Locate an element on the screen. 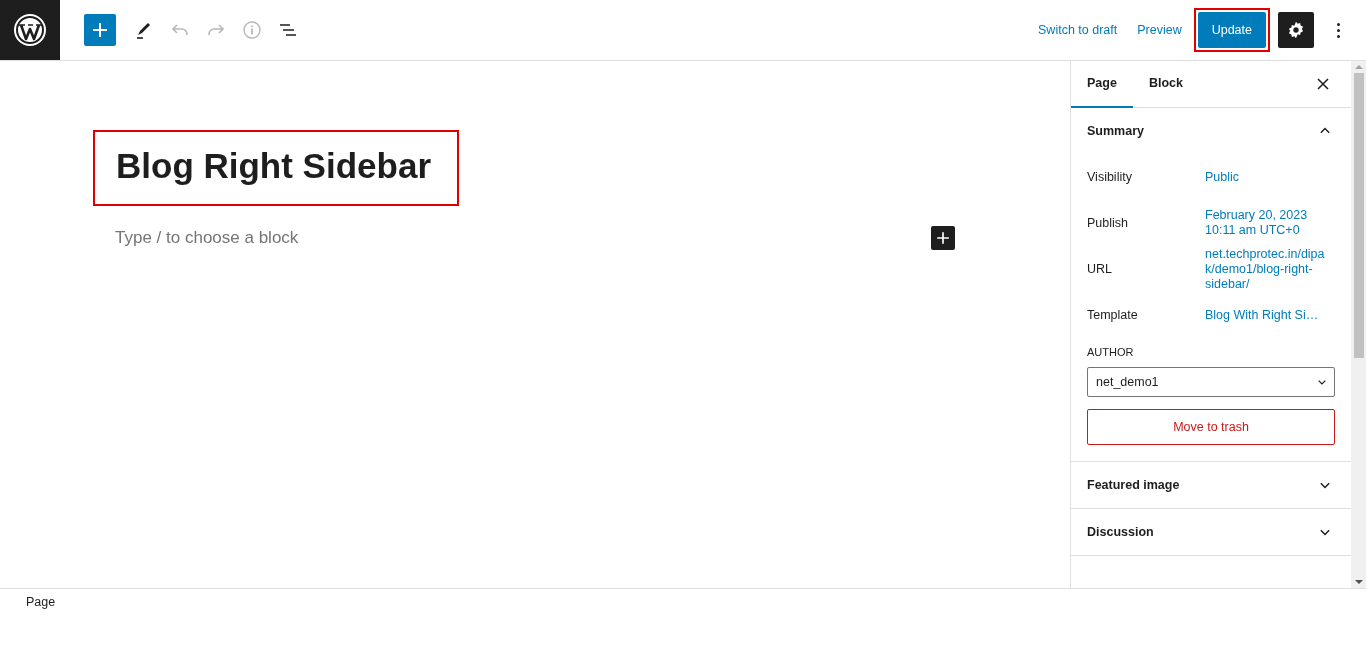  move-to-trash-button: Move to trash is located at coordinates (1211, 427).